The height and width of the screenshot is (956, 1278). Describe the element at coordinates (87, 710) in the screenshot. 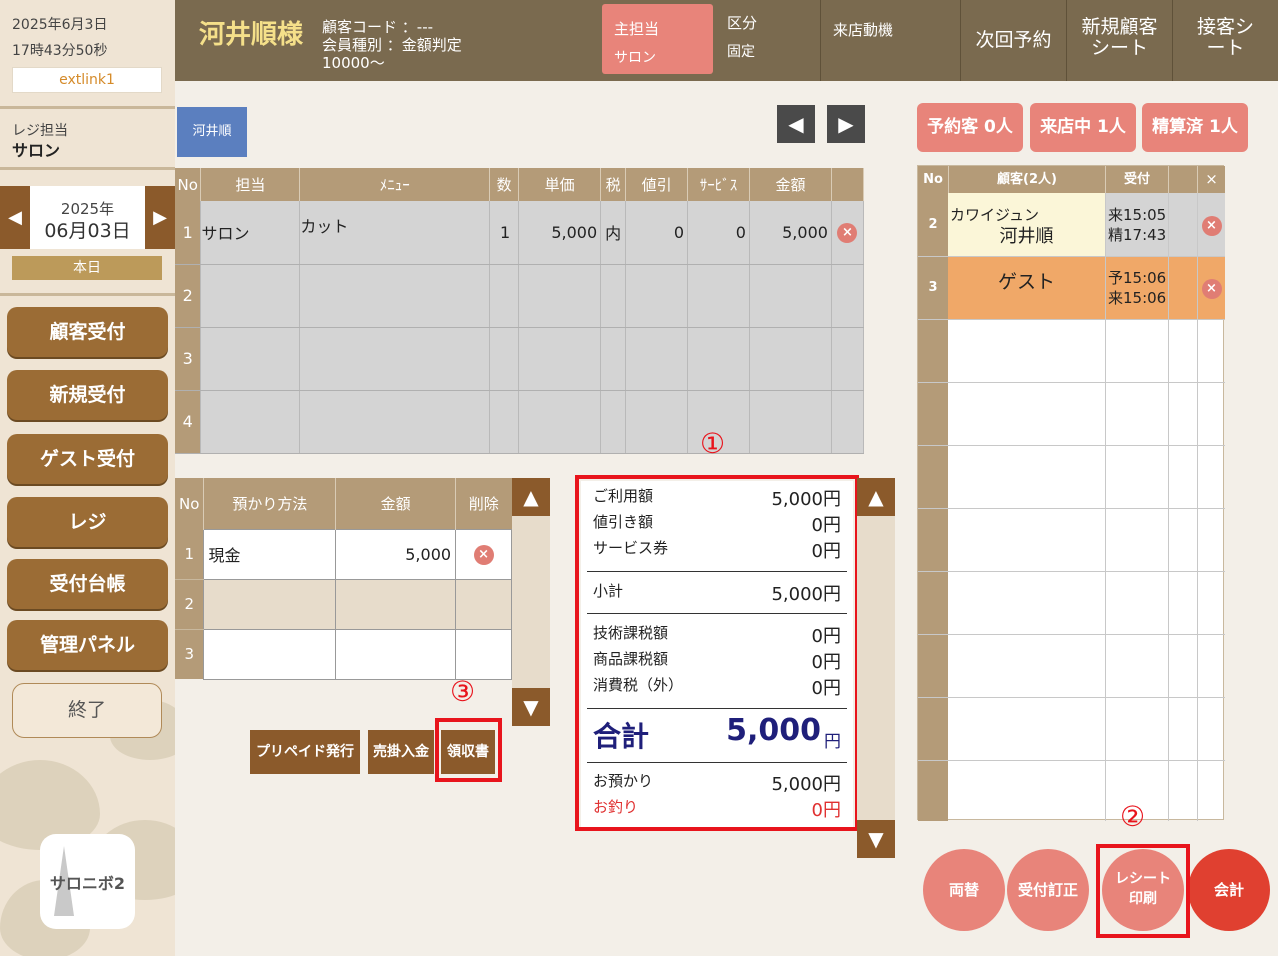

I see `end-button: 終了` at that location.